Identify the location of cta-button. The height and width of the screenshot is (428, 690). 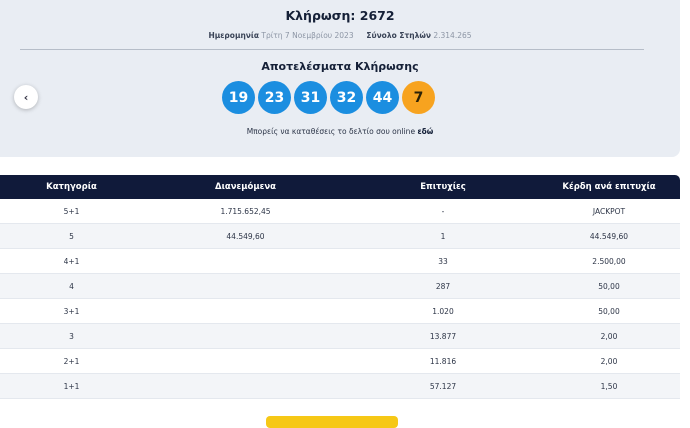
(332, 422).